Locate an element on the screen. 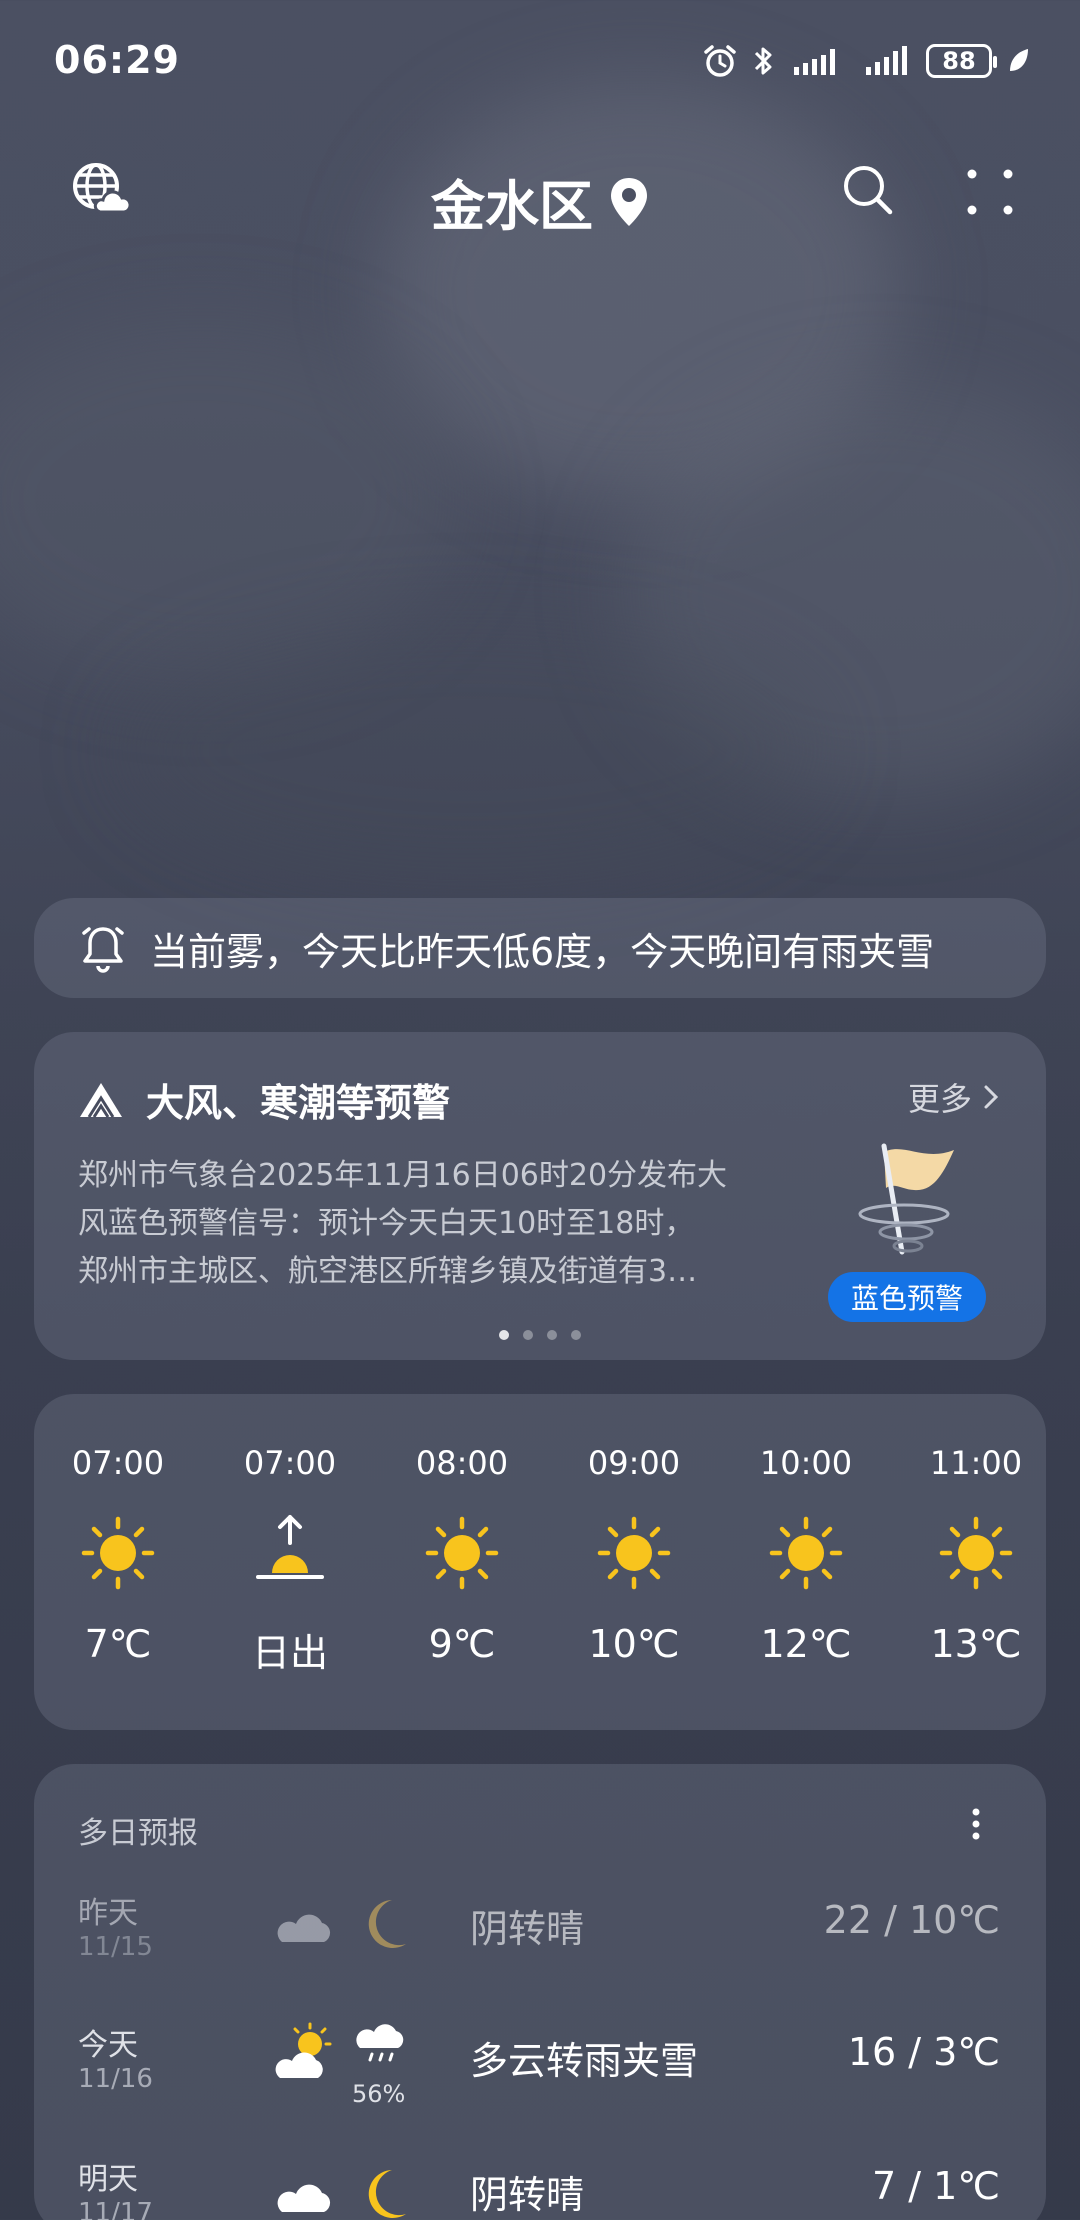  bluetooth-icon is located at coordinates (763, 61).